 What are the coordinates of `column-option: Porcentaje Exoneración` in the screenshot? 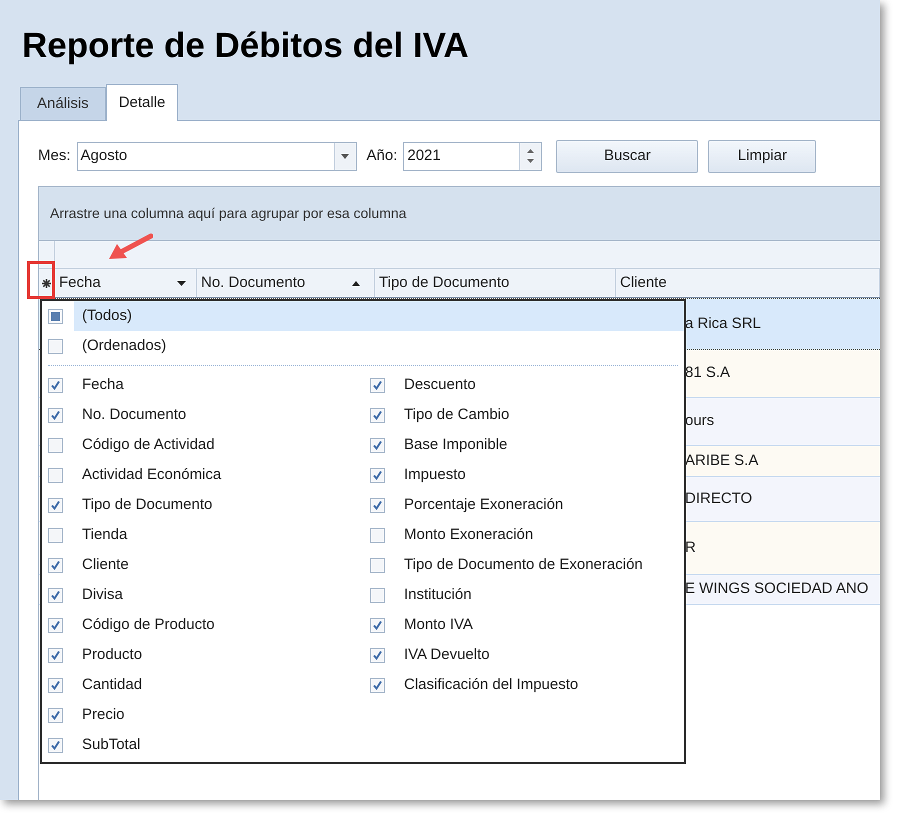 It's located at (503, 505).